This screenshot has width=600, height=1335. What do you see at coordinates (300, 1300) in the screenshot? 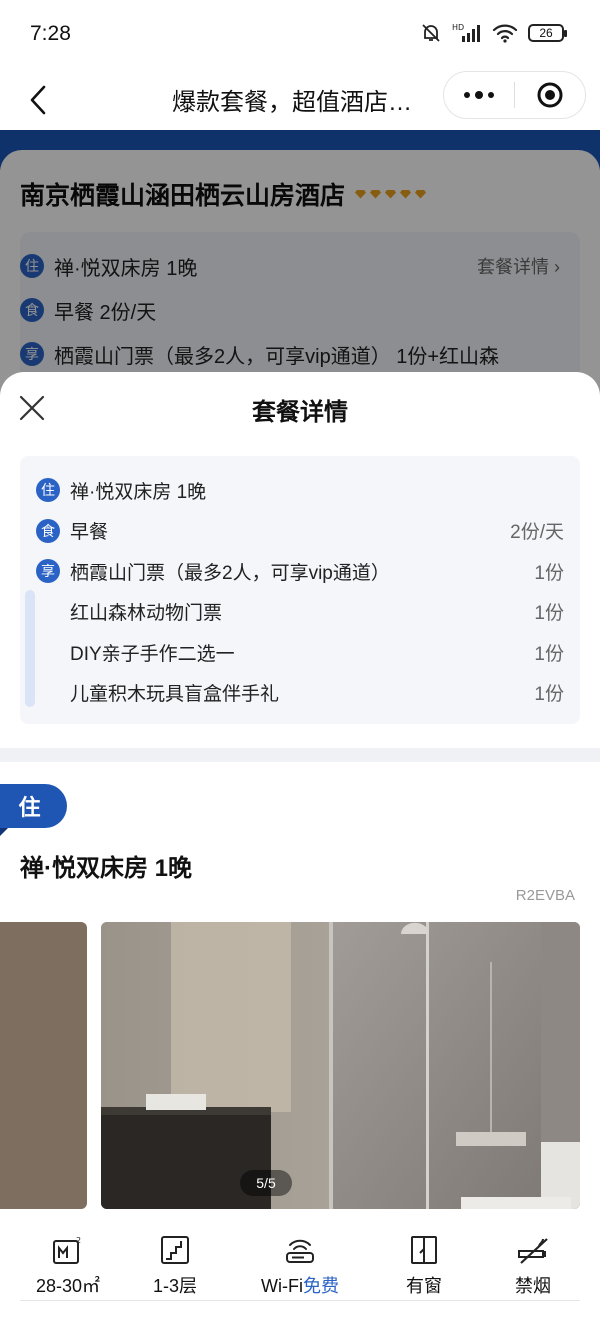
I see `facility-divider` at bounding box center [300, 1300].